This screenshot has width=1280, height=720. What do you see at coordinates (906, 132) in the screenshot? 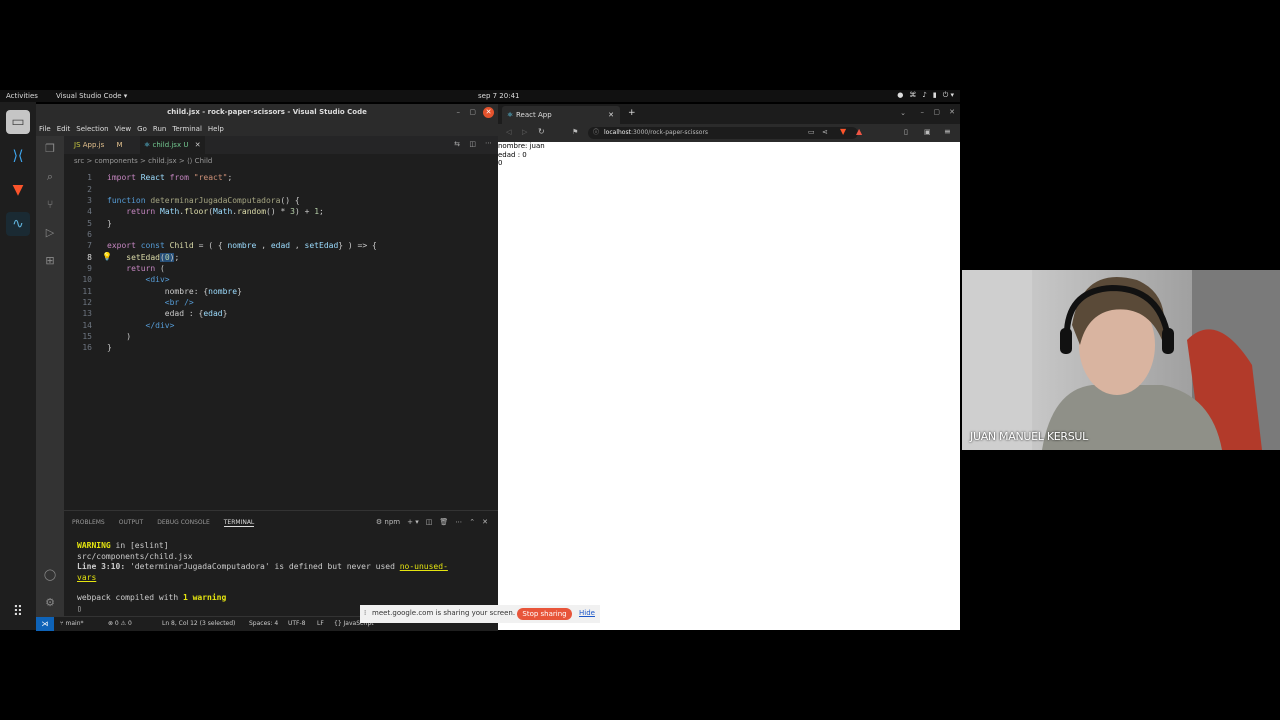
I see `sidebar-icon: ▯` at bounding box center [906, 132].